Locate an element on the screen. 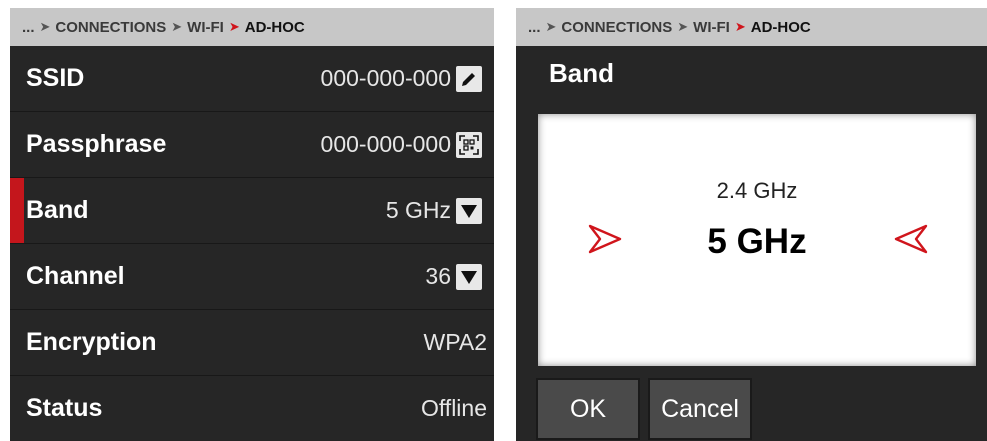 This screenshot has width=987, height=441. setting-row-encryption: Encryption WPA2 is located at coordinates (252, 343).